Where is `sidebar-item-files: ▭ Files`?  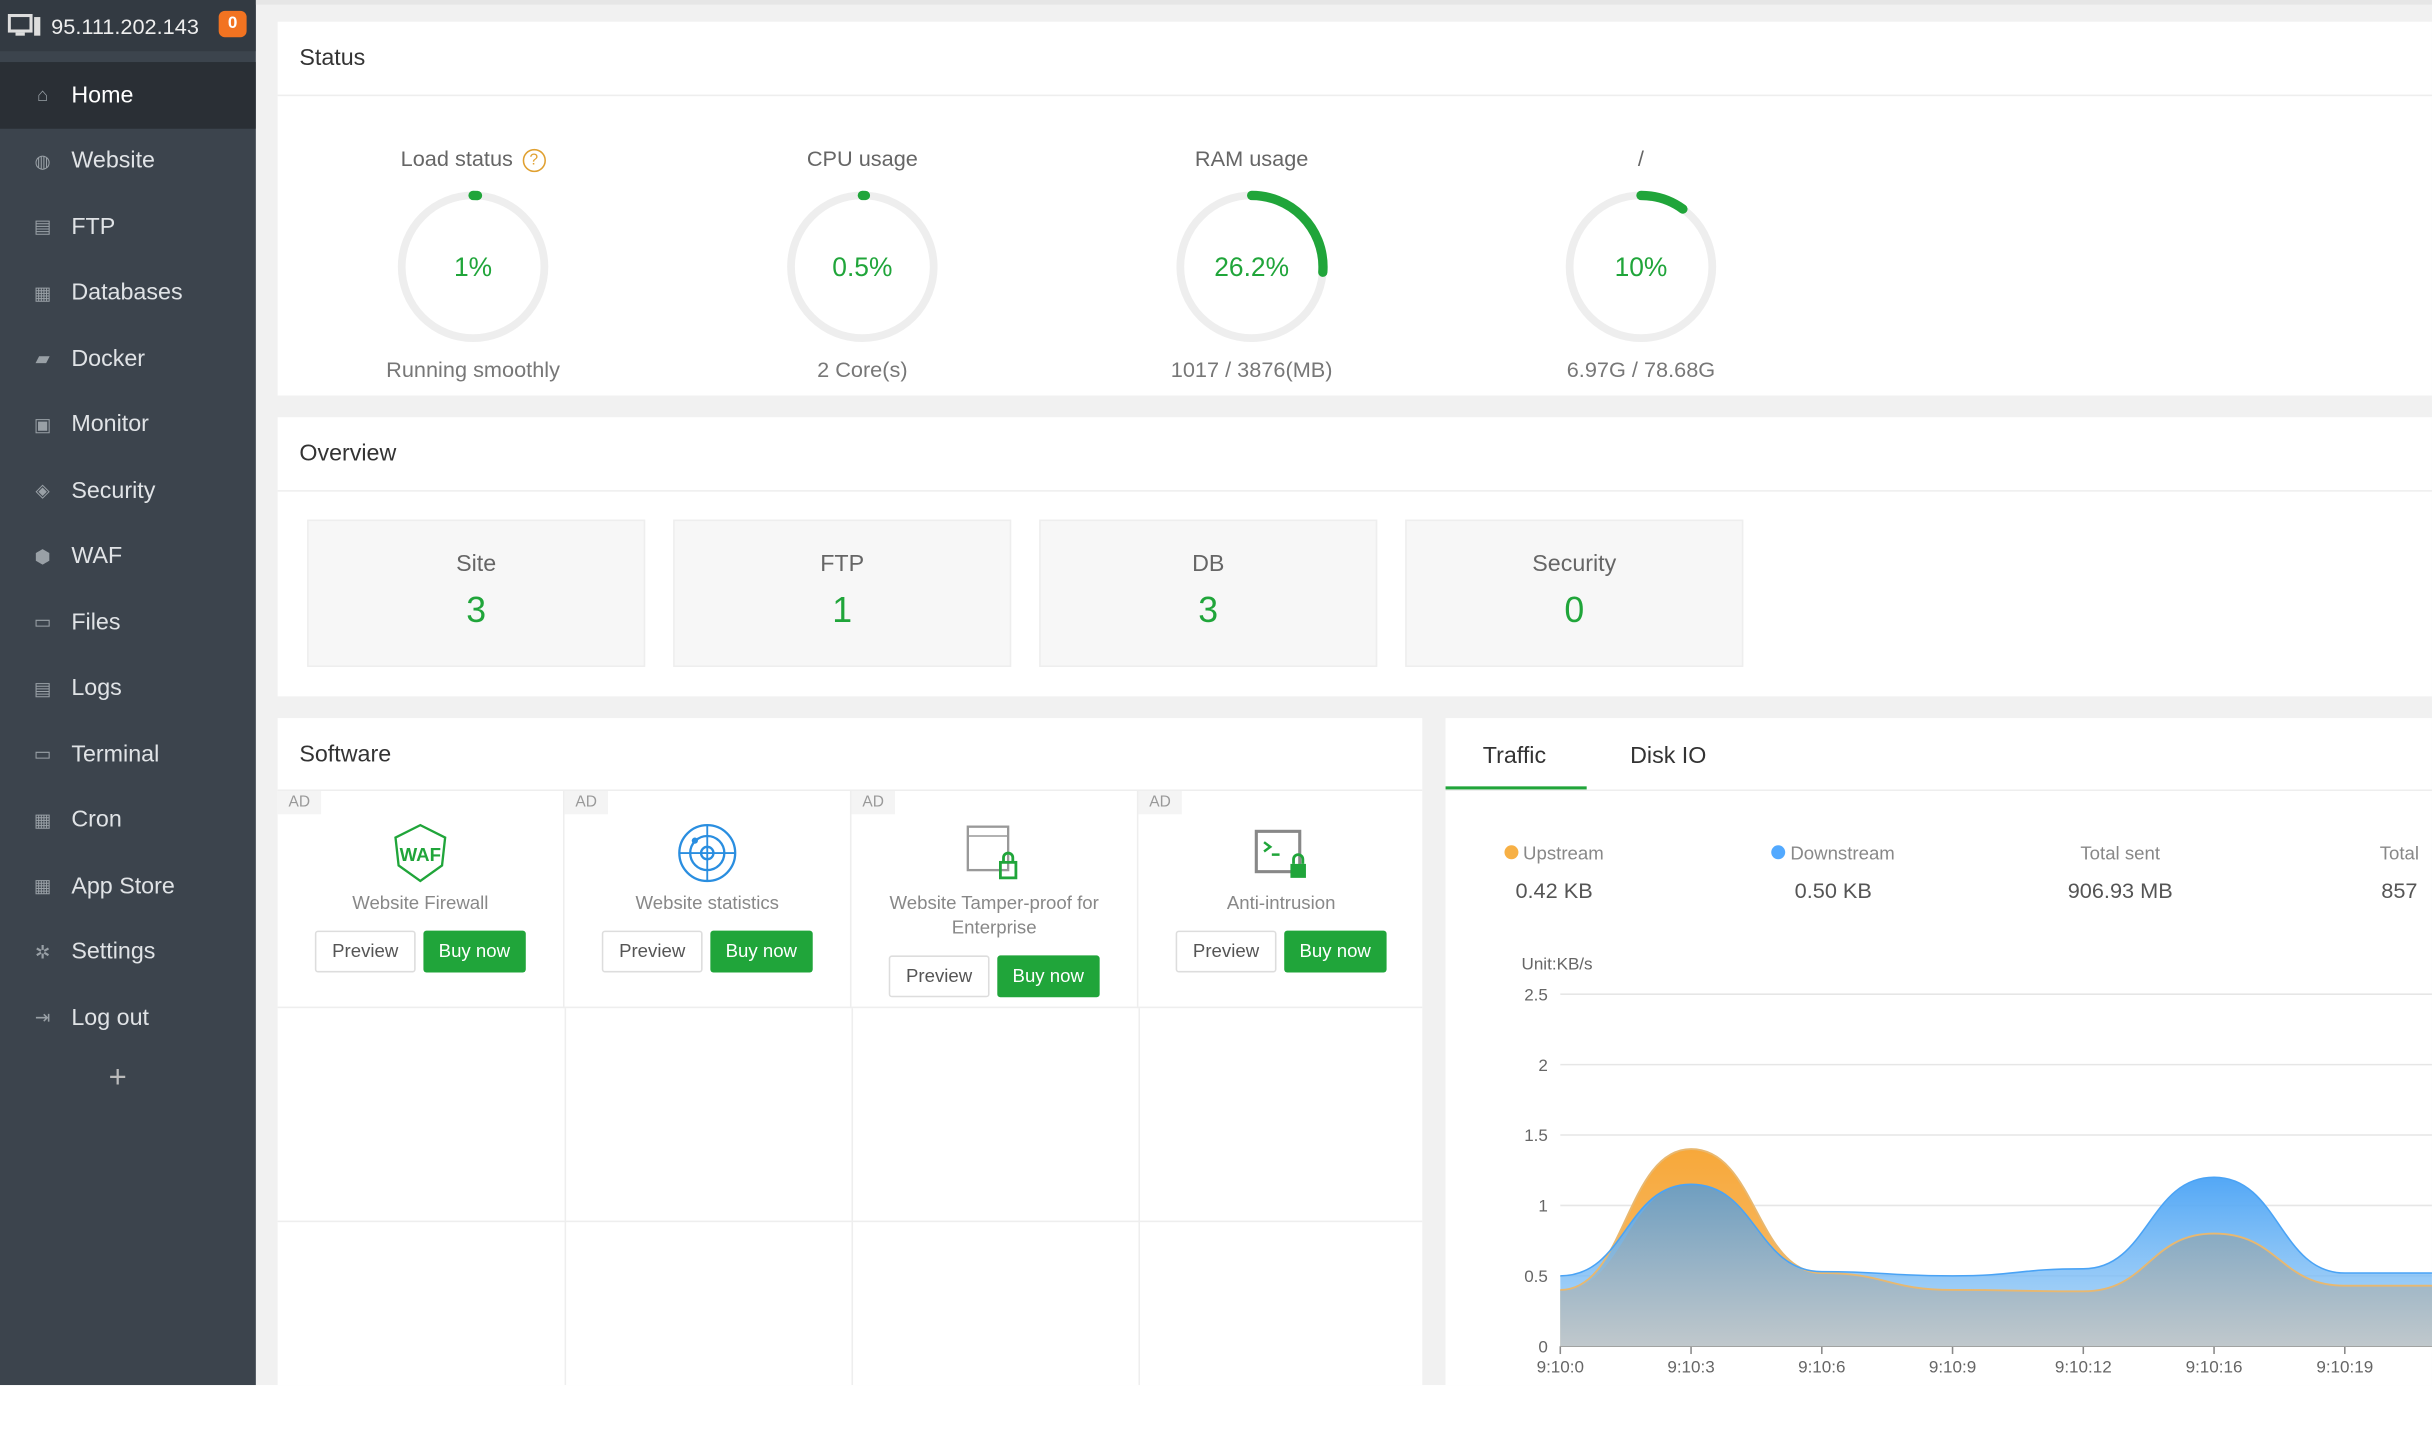 sidebar-item-files: ▭ Files is located at coordinates (128, 622).